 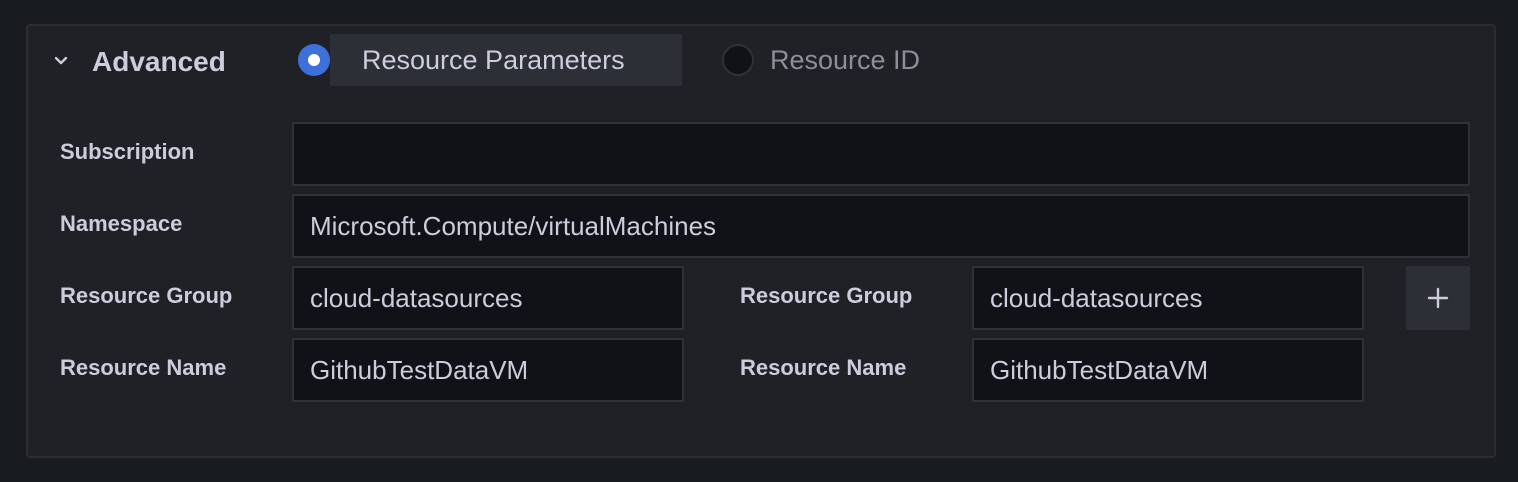 What do you see at coordinates (845, 60) in the screenshot?
I see `radio-label-resource-id: Resource ID` at bounding box center [845, 60].